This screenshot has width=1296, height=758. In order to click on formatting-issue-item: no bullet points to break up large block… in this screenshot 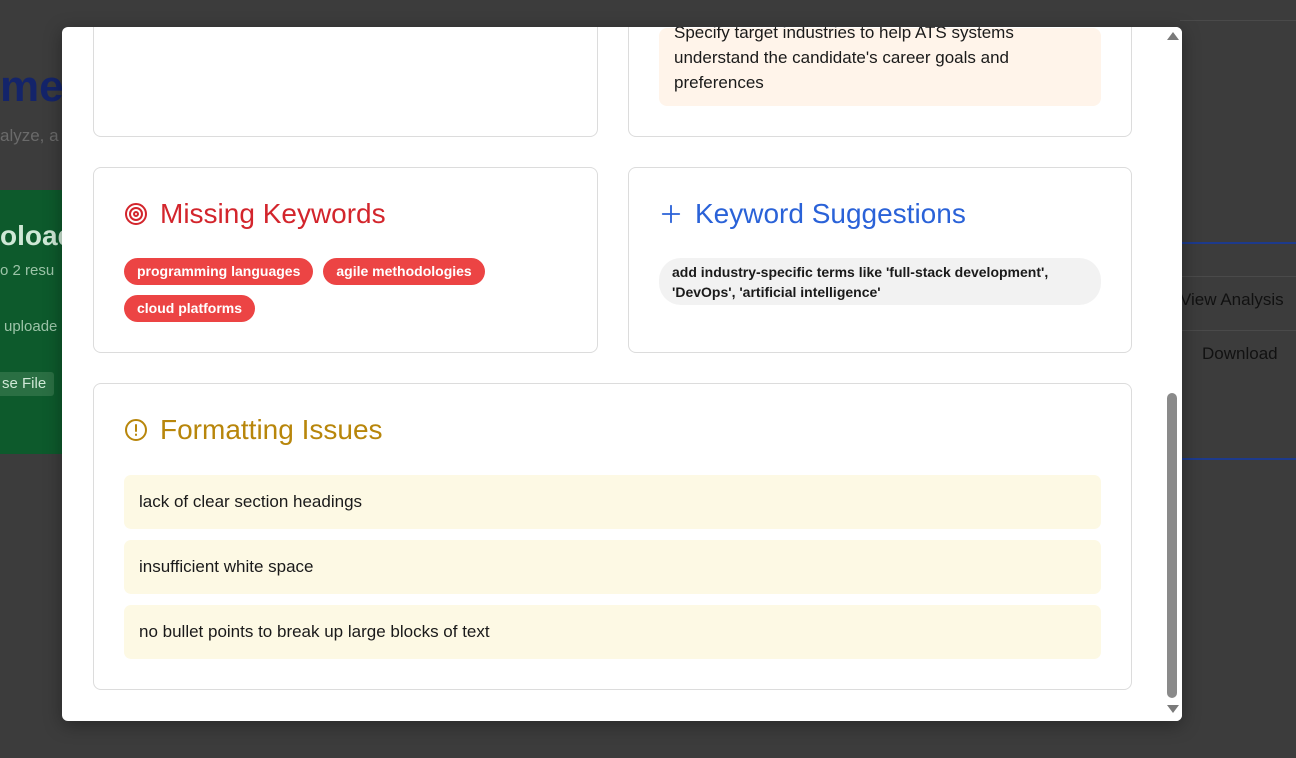, I will do `click(612, 632)`.